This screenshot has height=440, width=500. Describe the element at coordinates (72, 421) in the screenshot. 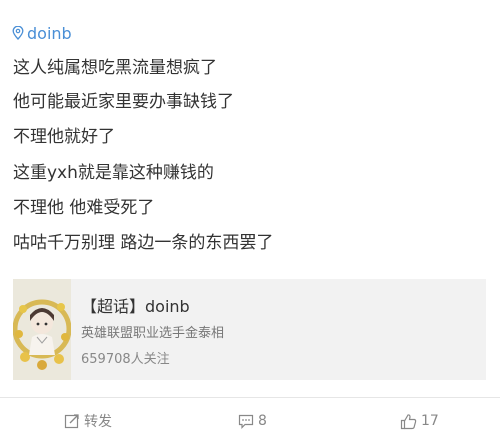

I see `repost-icon` at that location.